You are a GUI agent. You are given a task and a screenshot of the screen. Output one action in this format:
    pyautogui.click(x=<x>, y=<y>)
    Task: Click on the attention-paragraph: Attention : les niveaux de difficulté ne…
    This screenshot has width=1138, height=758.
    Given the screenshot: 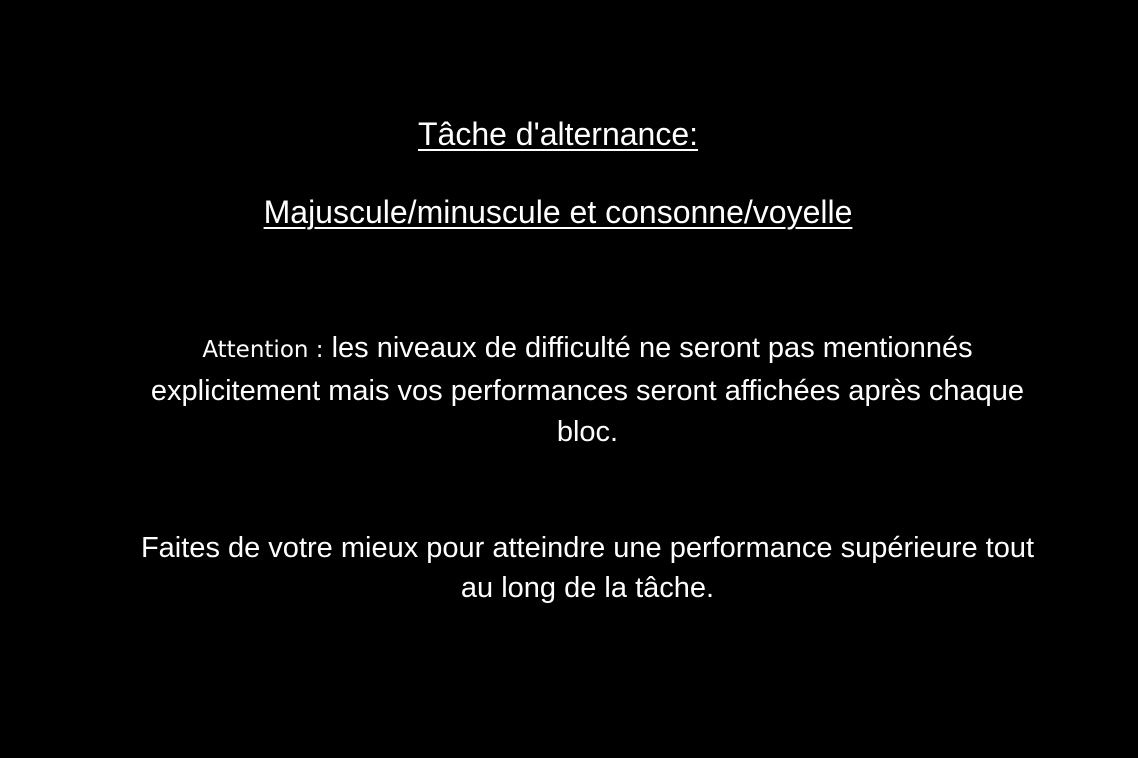 What is the action you would take?
    pyautogui.click(x=587, y=390)
    